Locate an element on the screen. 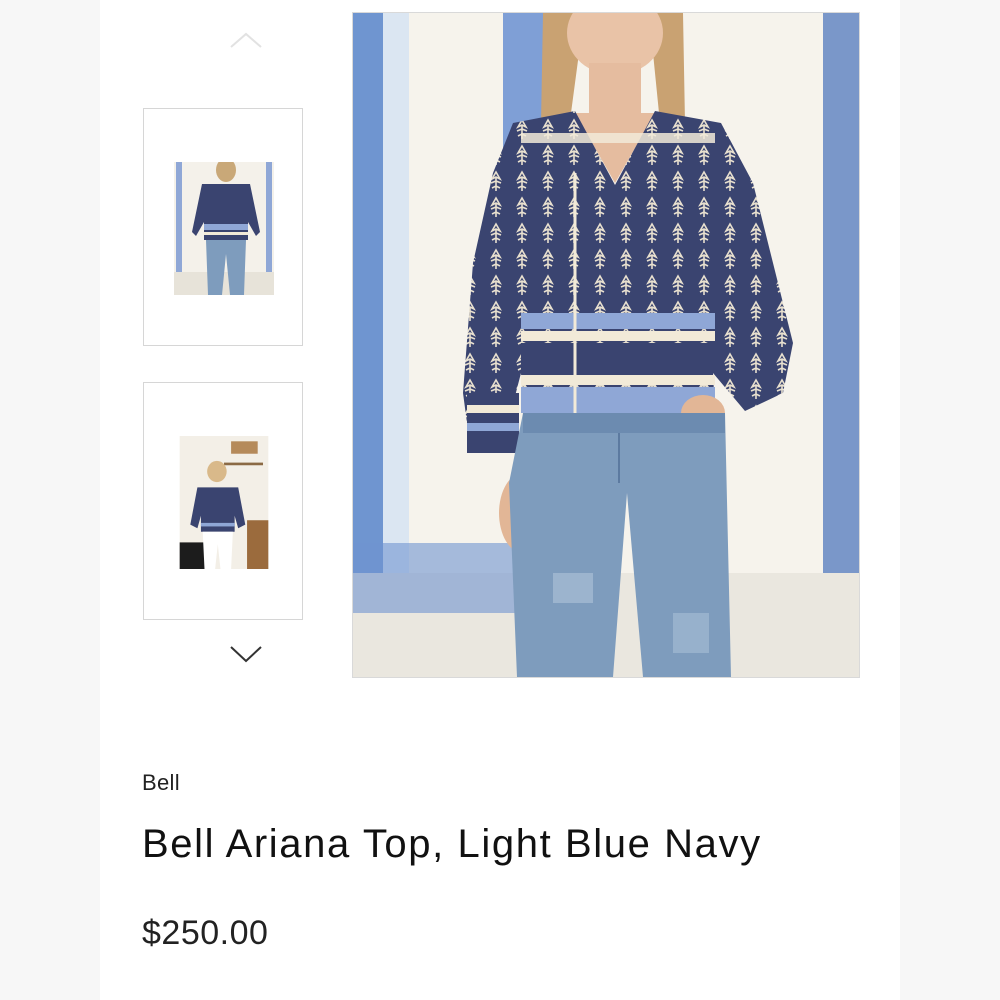  product-price: $250.00 is located at coordinates (205, 933).